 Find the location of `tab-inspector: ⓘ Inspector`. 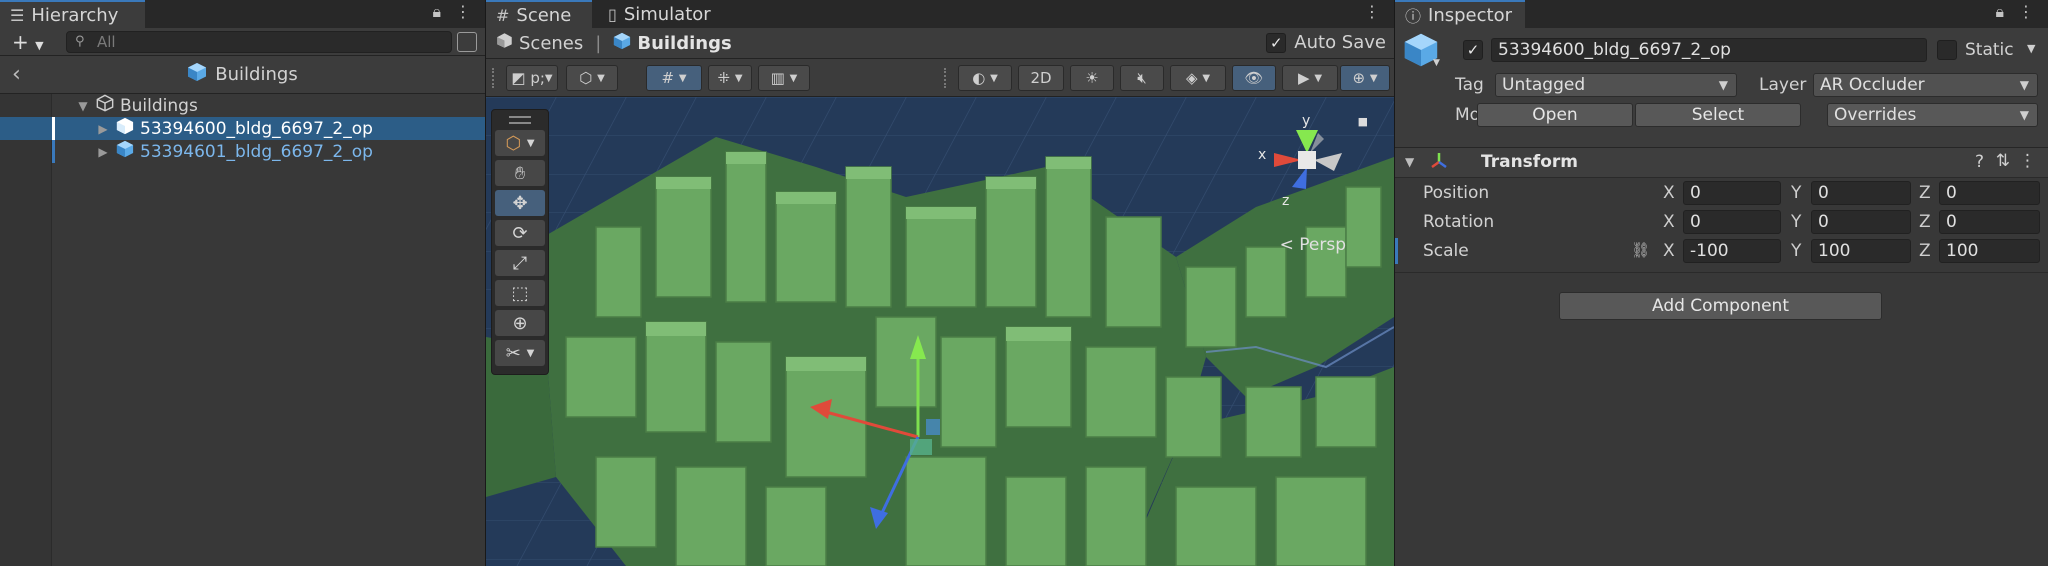

tab-inspector: ⓘ Inspector is located at coordinates (1460, 14).